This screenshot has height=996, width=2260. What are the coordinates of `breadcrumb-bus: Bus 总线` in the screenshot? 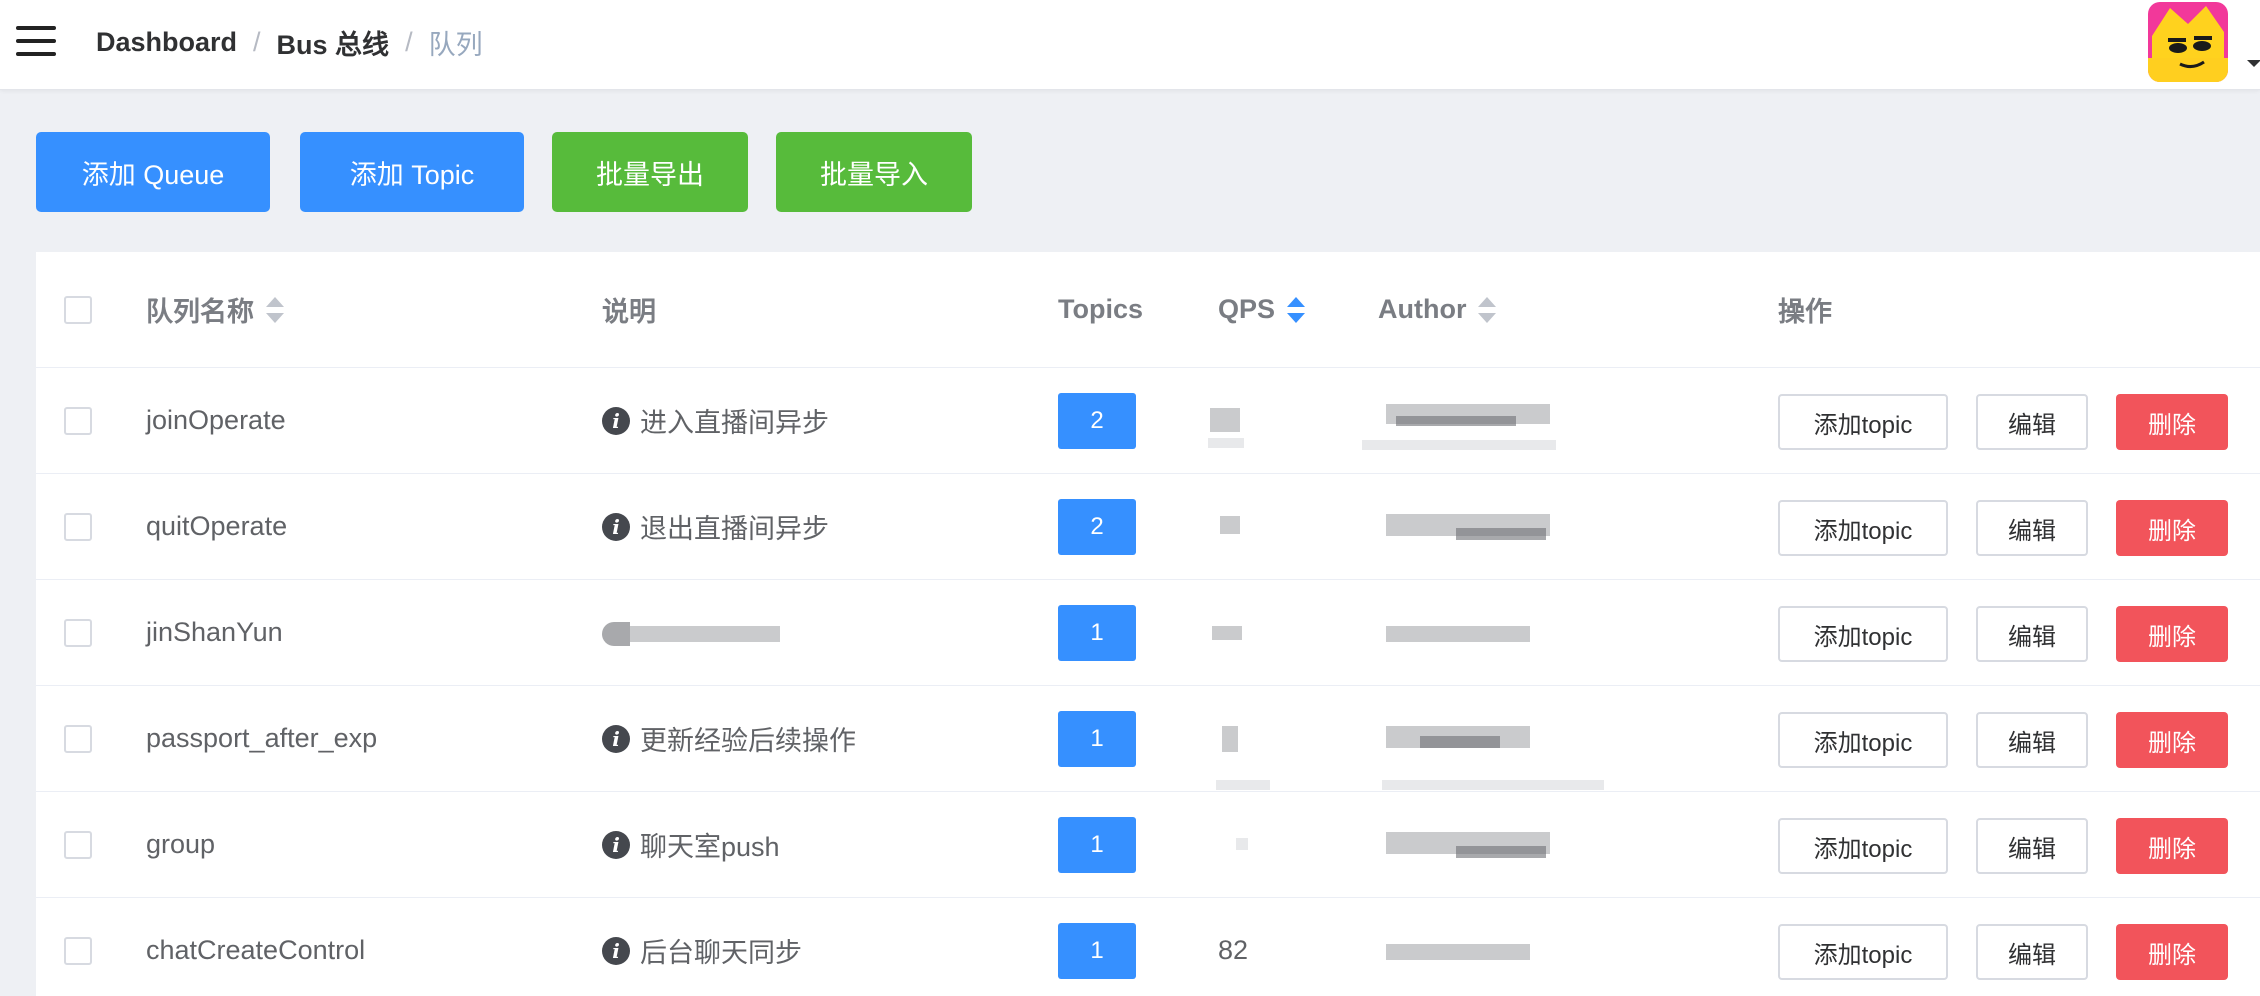 It's located at (333, 42).